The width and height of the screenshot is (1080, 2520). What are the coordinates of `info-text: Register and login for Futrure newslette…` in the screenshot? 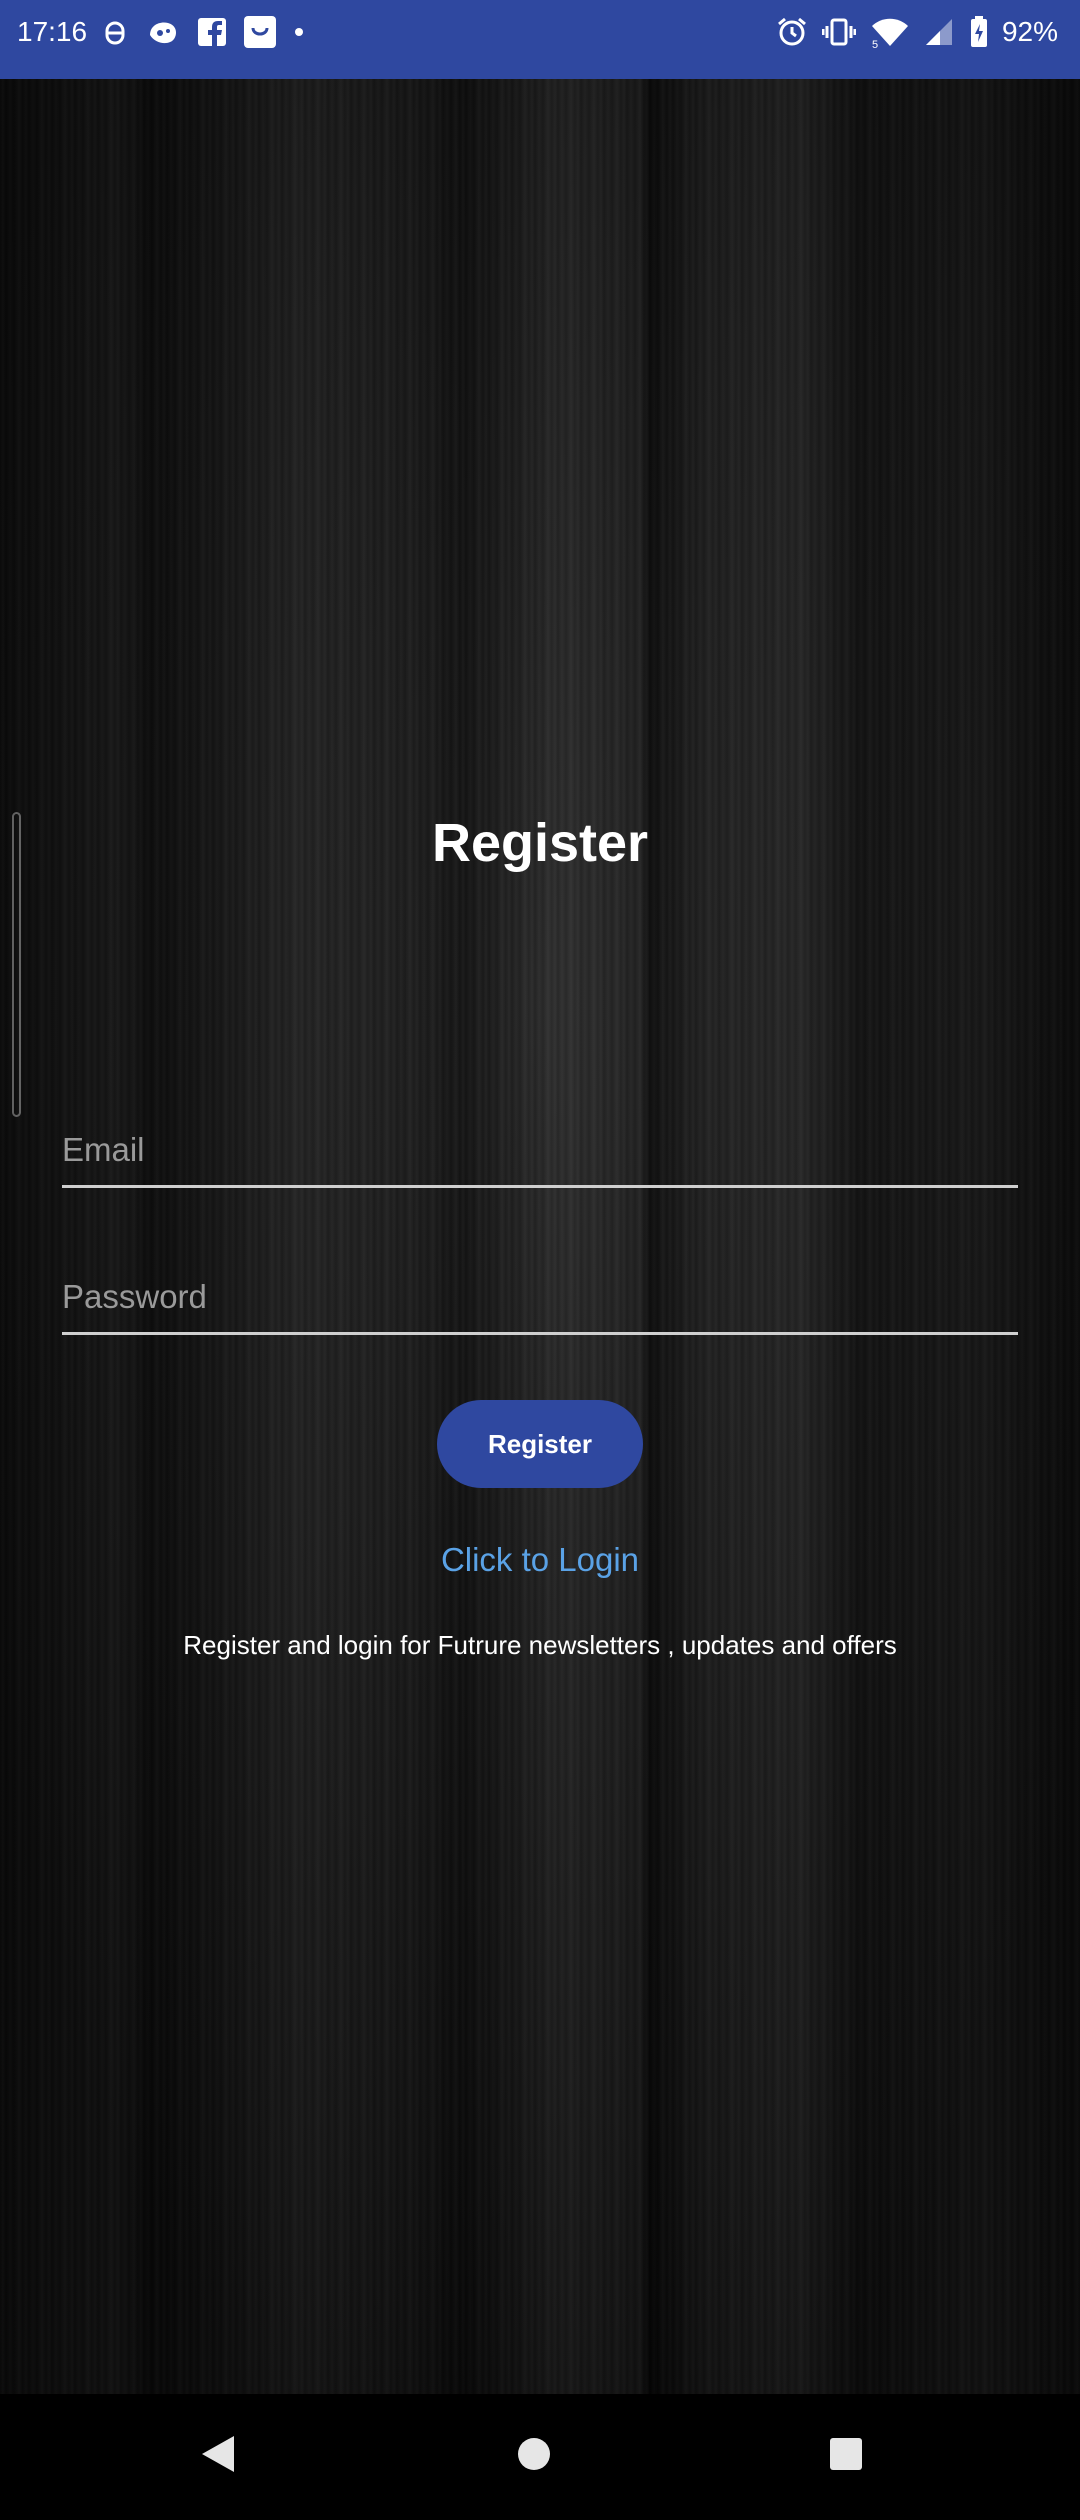 It's located at (540, 1645).